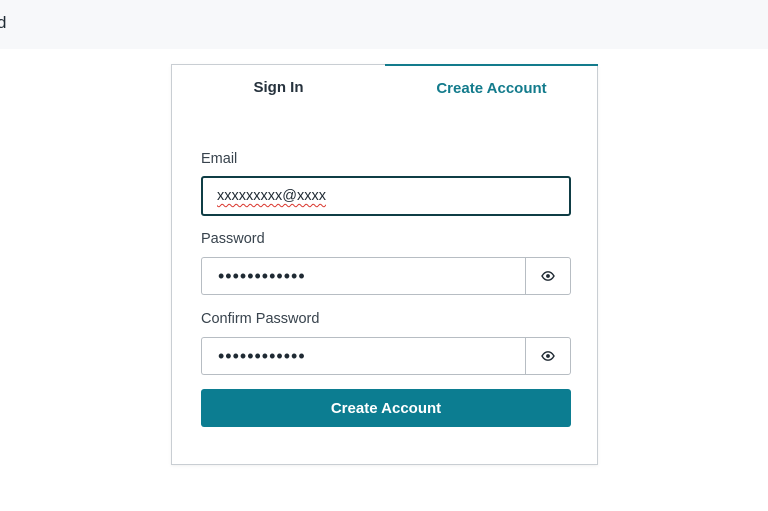 The height and width of the screenshot is (511, 768). I want to click on show-password-button, so click(548, 276).